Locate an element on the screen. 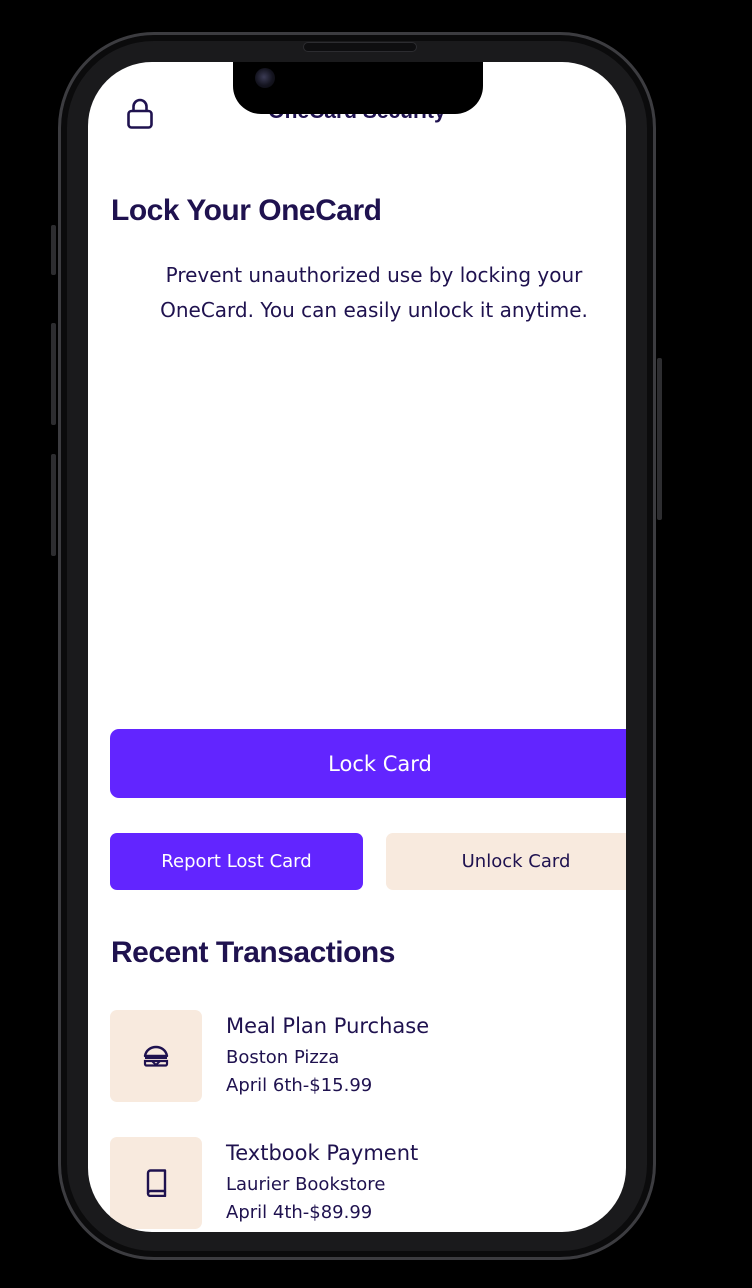 The height and width of the screenshot is (1288, 752). transaction-date: April 6th is located at coordinates (264, 1085).